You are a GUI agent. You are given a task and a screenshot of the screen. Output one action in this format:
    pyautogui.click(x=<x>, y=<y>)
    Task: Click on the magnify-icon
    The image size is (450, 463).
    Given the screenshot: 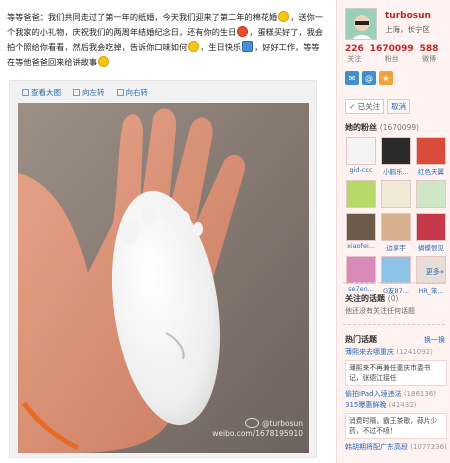 What is the action you would take?
    pyautogui.click(x=25, y=92)
    